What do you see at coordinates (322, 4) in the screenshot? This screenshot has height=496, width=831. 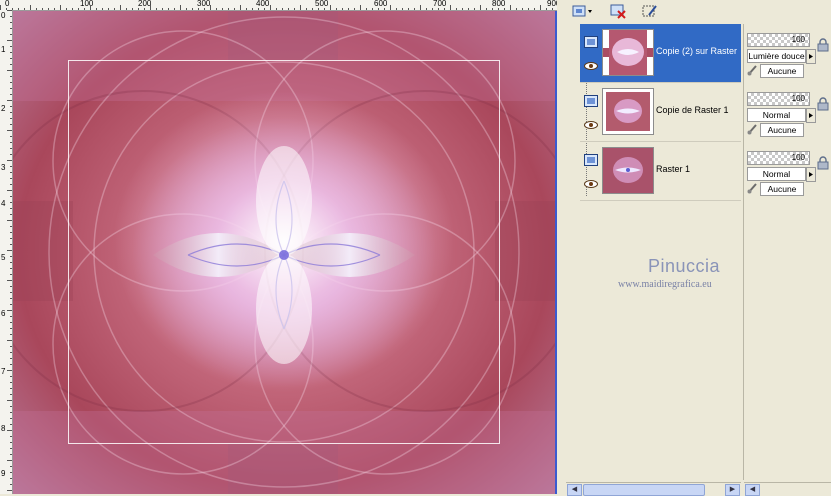 I see `ruler-label: 500` at bounding box center [322, 4].